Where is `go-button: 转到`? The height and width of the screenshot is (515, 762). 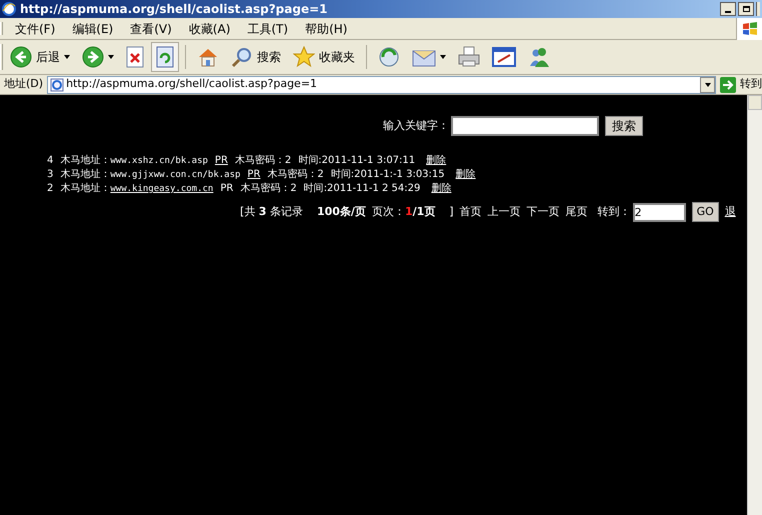 go-button: 转到 is located at coordinates (739, 84).